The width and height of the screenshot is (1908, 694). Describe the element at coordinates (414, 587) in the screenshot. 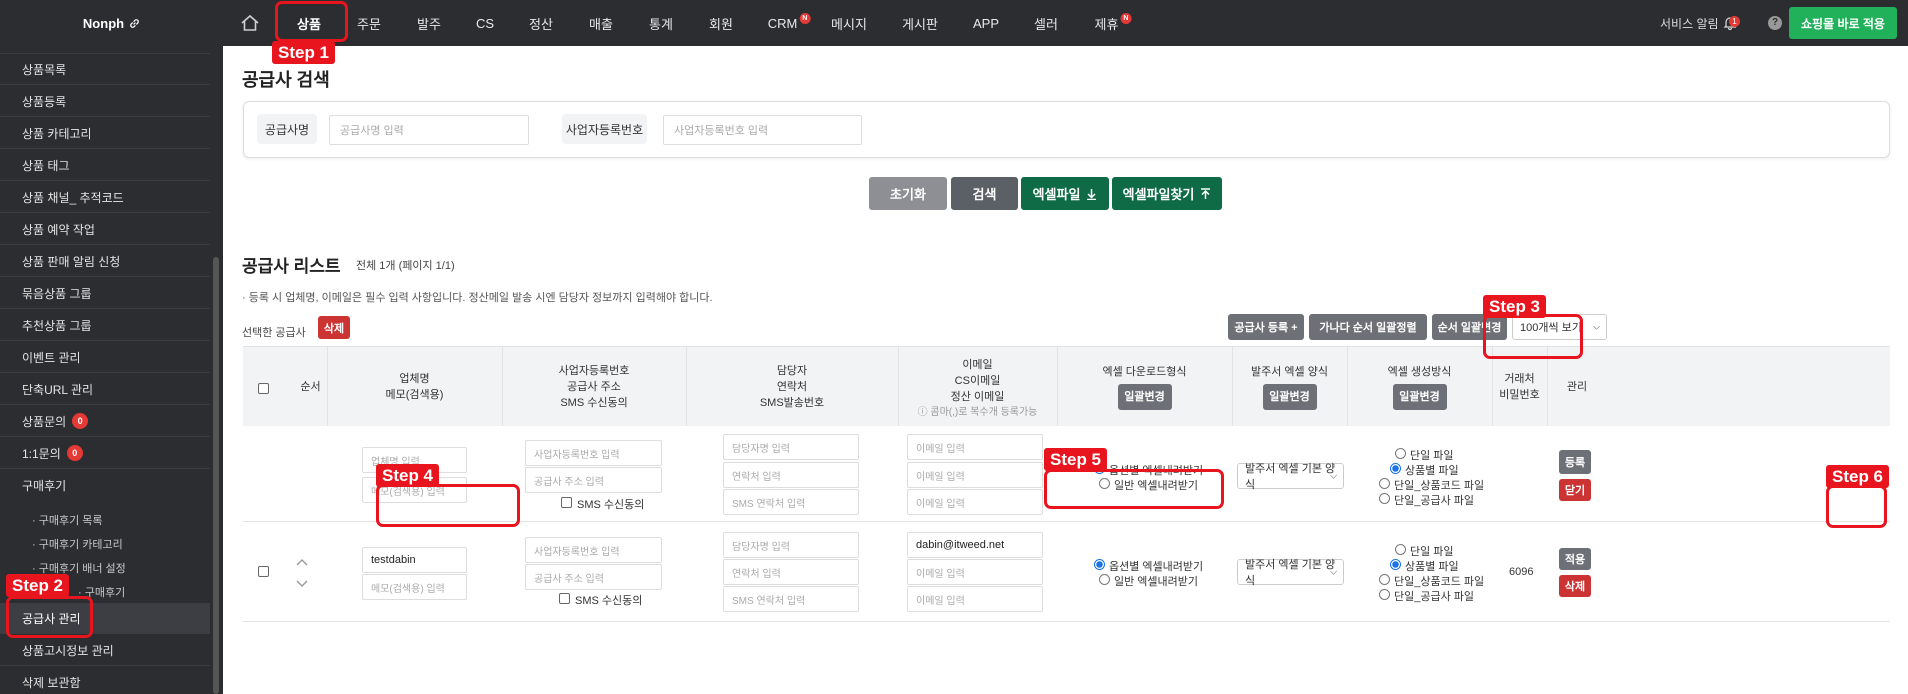

I see `memo-input: 메모(검색용) 입력` at that location.